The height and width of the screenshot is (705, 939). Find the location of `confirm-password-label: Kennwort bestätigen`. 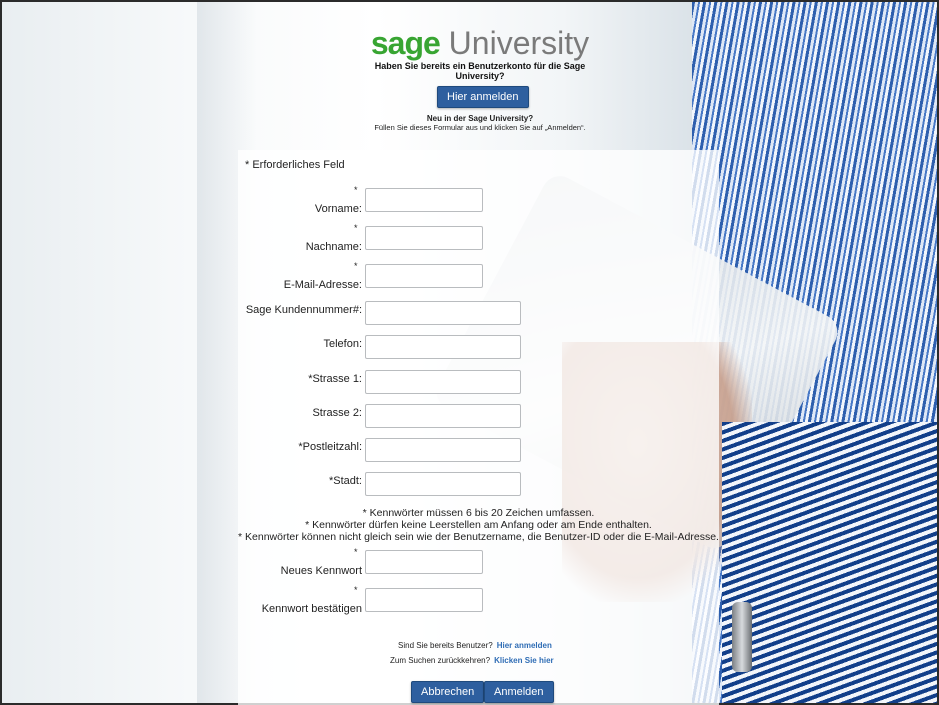

confirm-password-label: Kennwort bestätigen is located at coordinates (311, 609).